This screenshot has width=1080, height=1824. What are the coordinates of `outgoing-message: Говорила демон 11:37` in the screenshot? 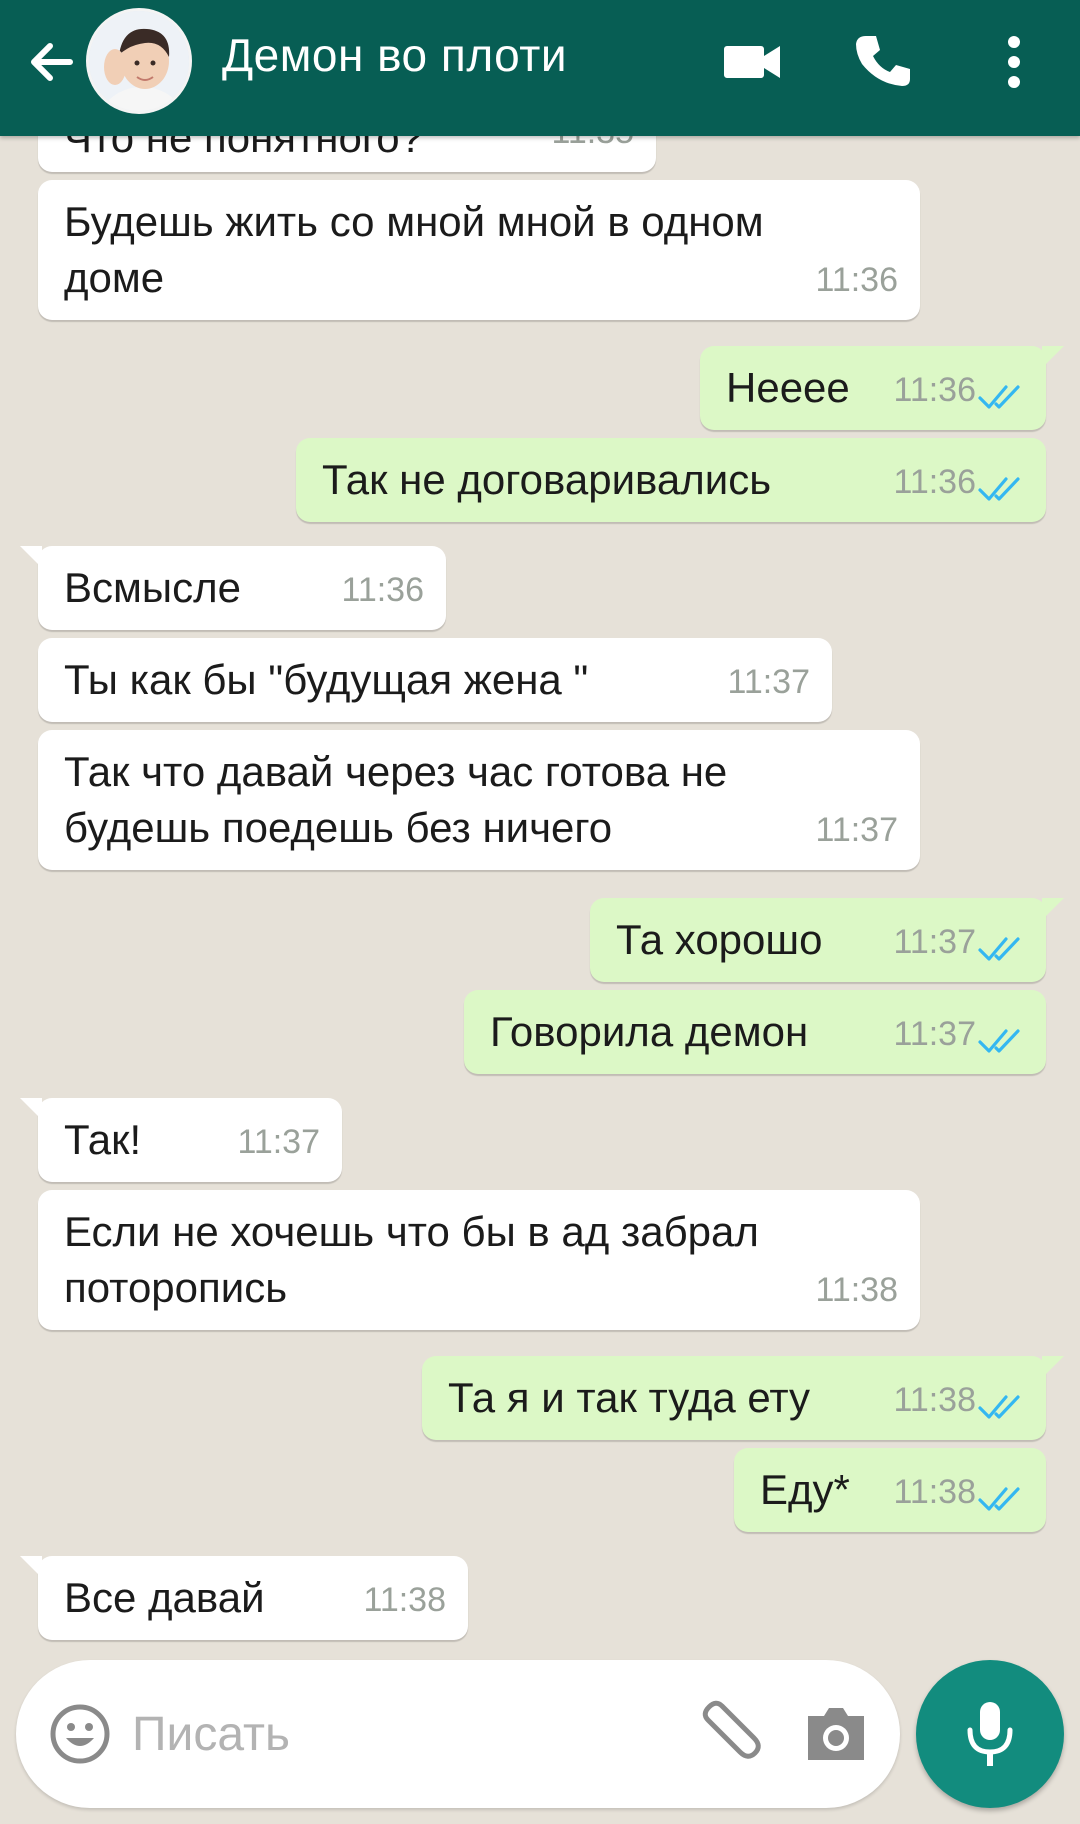 It's located at (755, 1032).